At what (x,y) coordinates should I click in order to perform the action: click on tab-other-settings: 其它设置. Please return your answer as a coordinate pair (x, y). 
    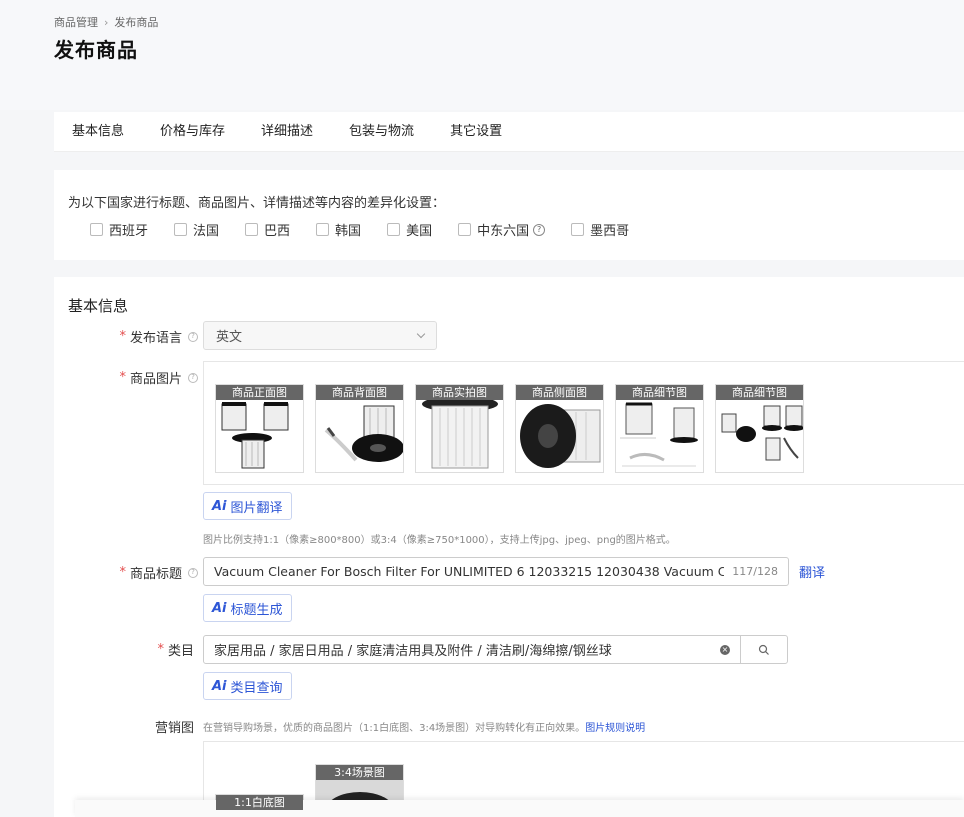
    Looking at the image, I should click on (476, 132).